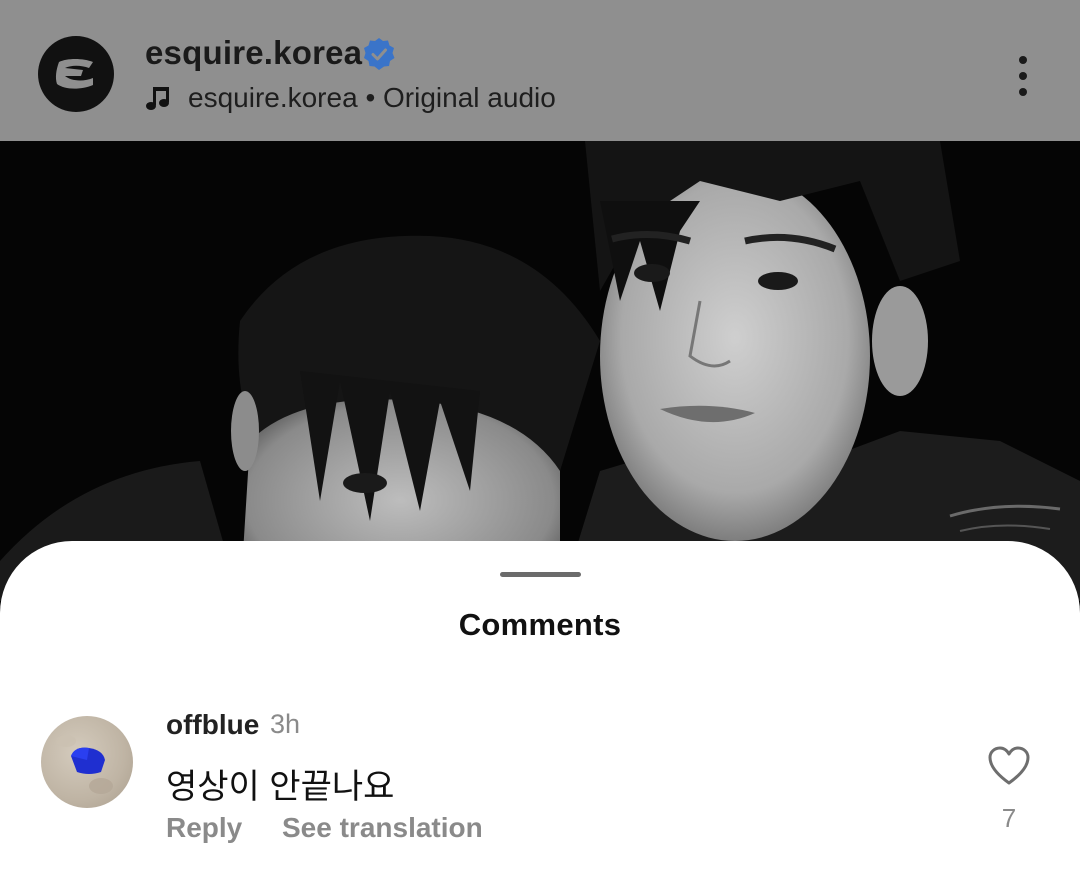 The image size is (1080, 893). Describe the element at coordinates (1009, 818) in the screenshot. I see `like-count: 7` at that location.